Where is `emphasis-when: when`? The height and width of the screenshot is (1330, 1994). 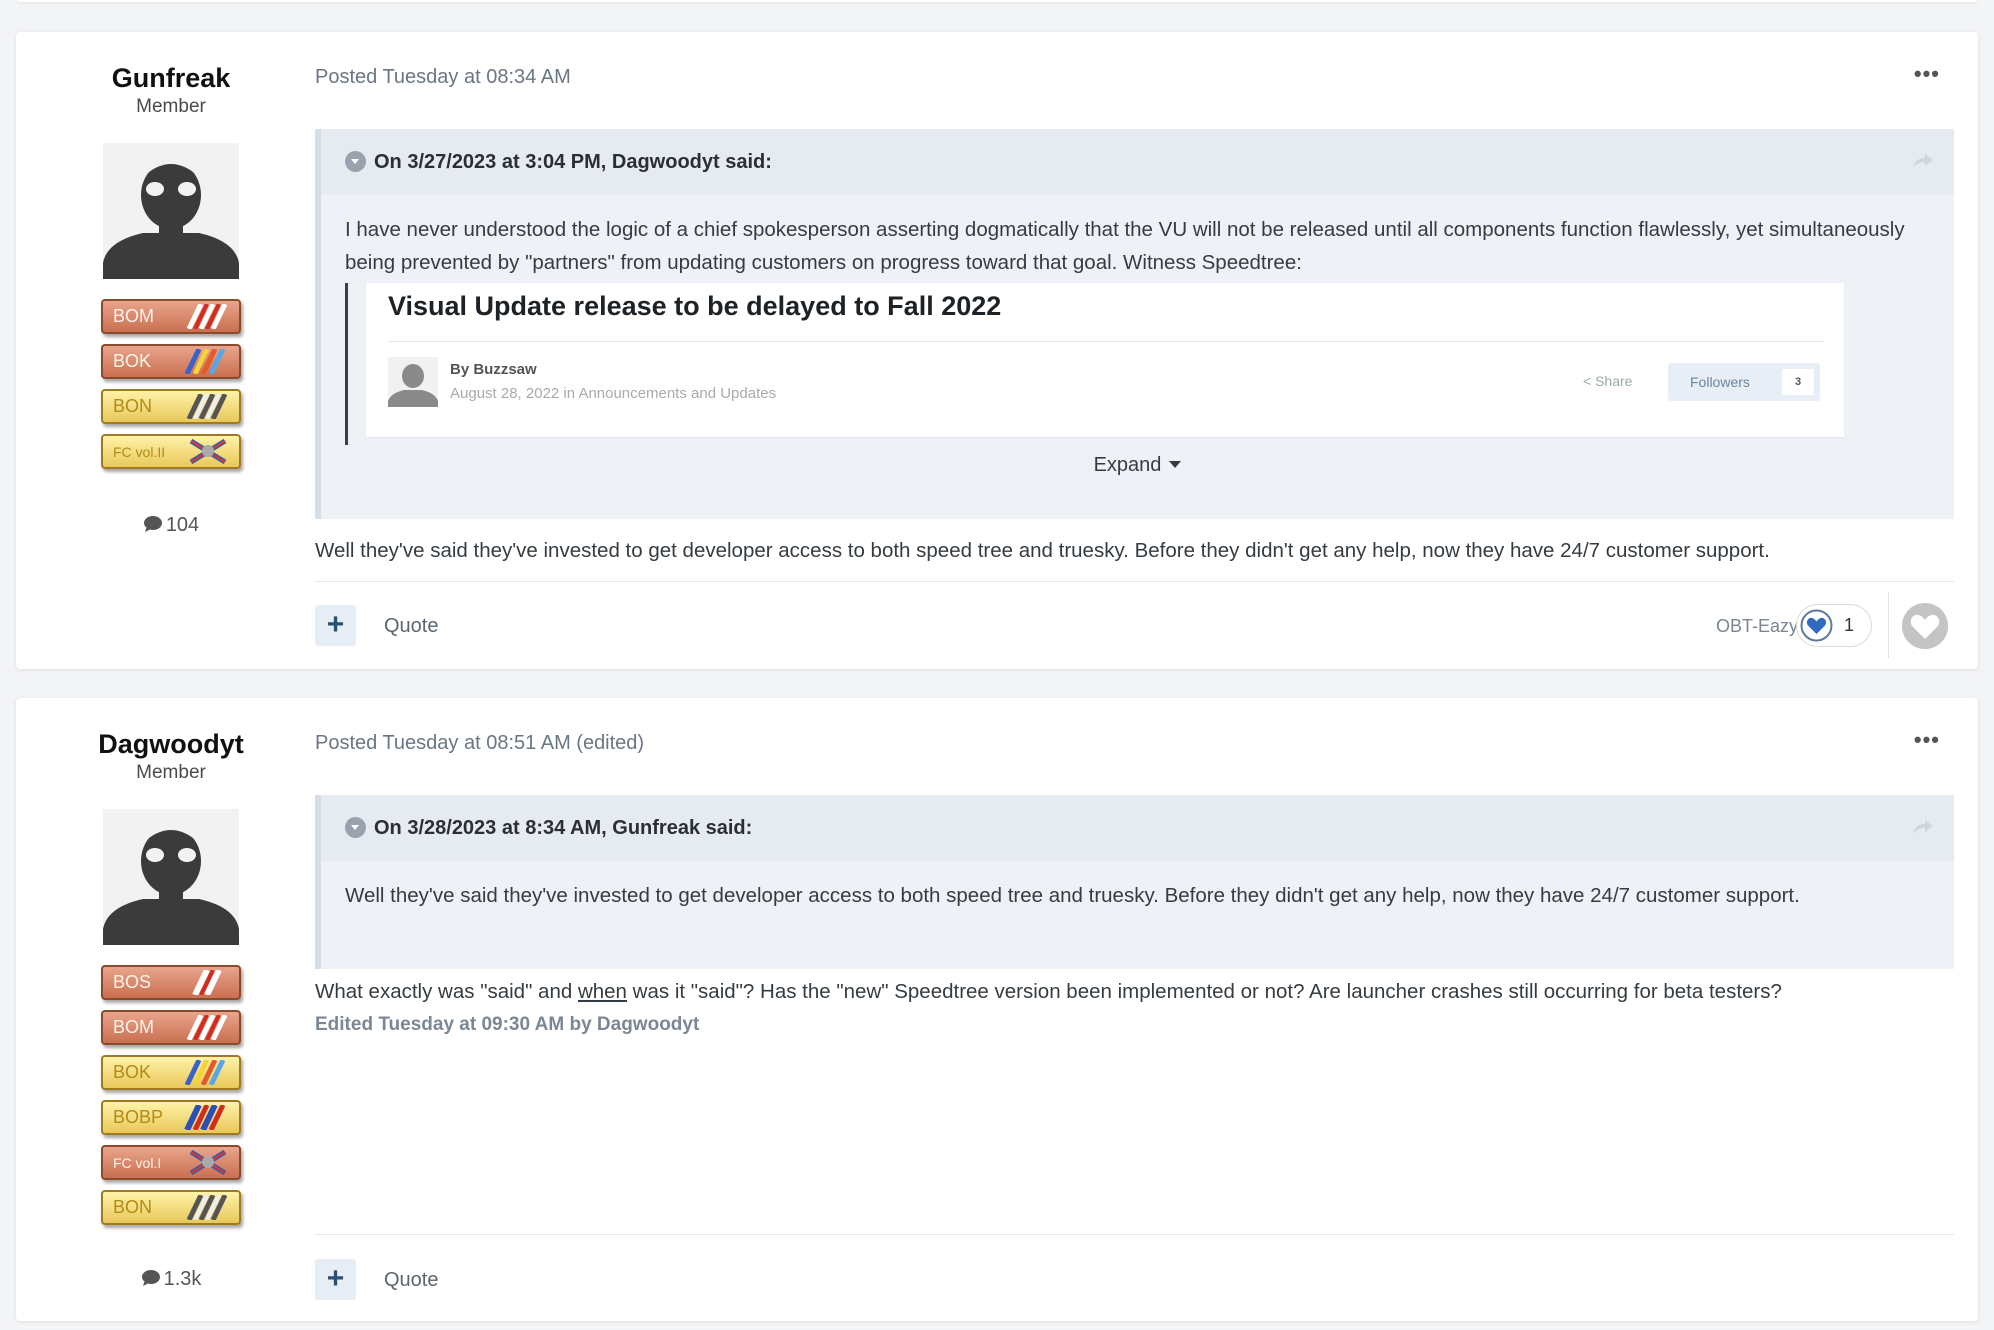
emphasis-when: when is located at coordinates (602, 991).